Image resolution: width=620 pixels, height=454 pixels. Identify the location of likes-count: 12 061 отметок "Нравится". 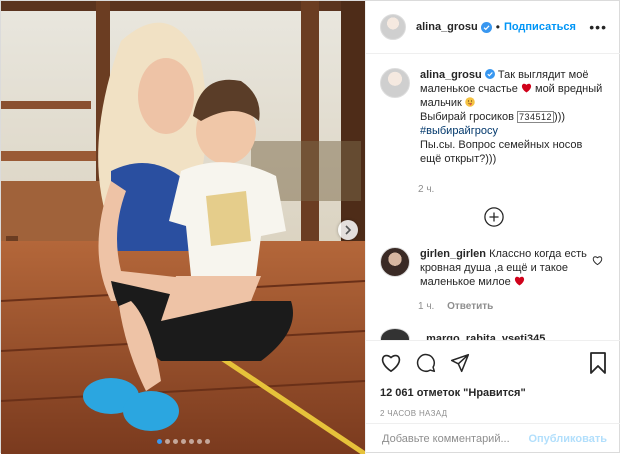
(493, 393).